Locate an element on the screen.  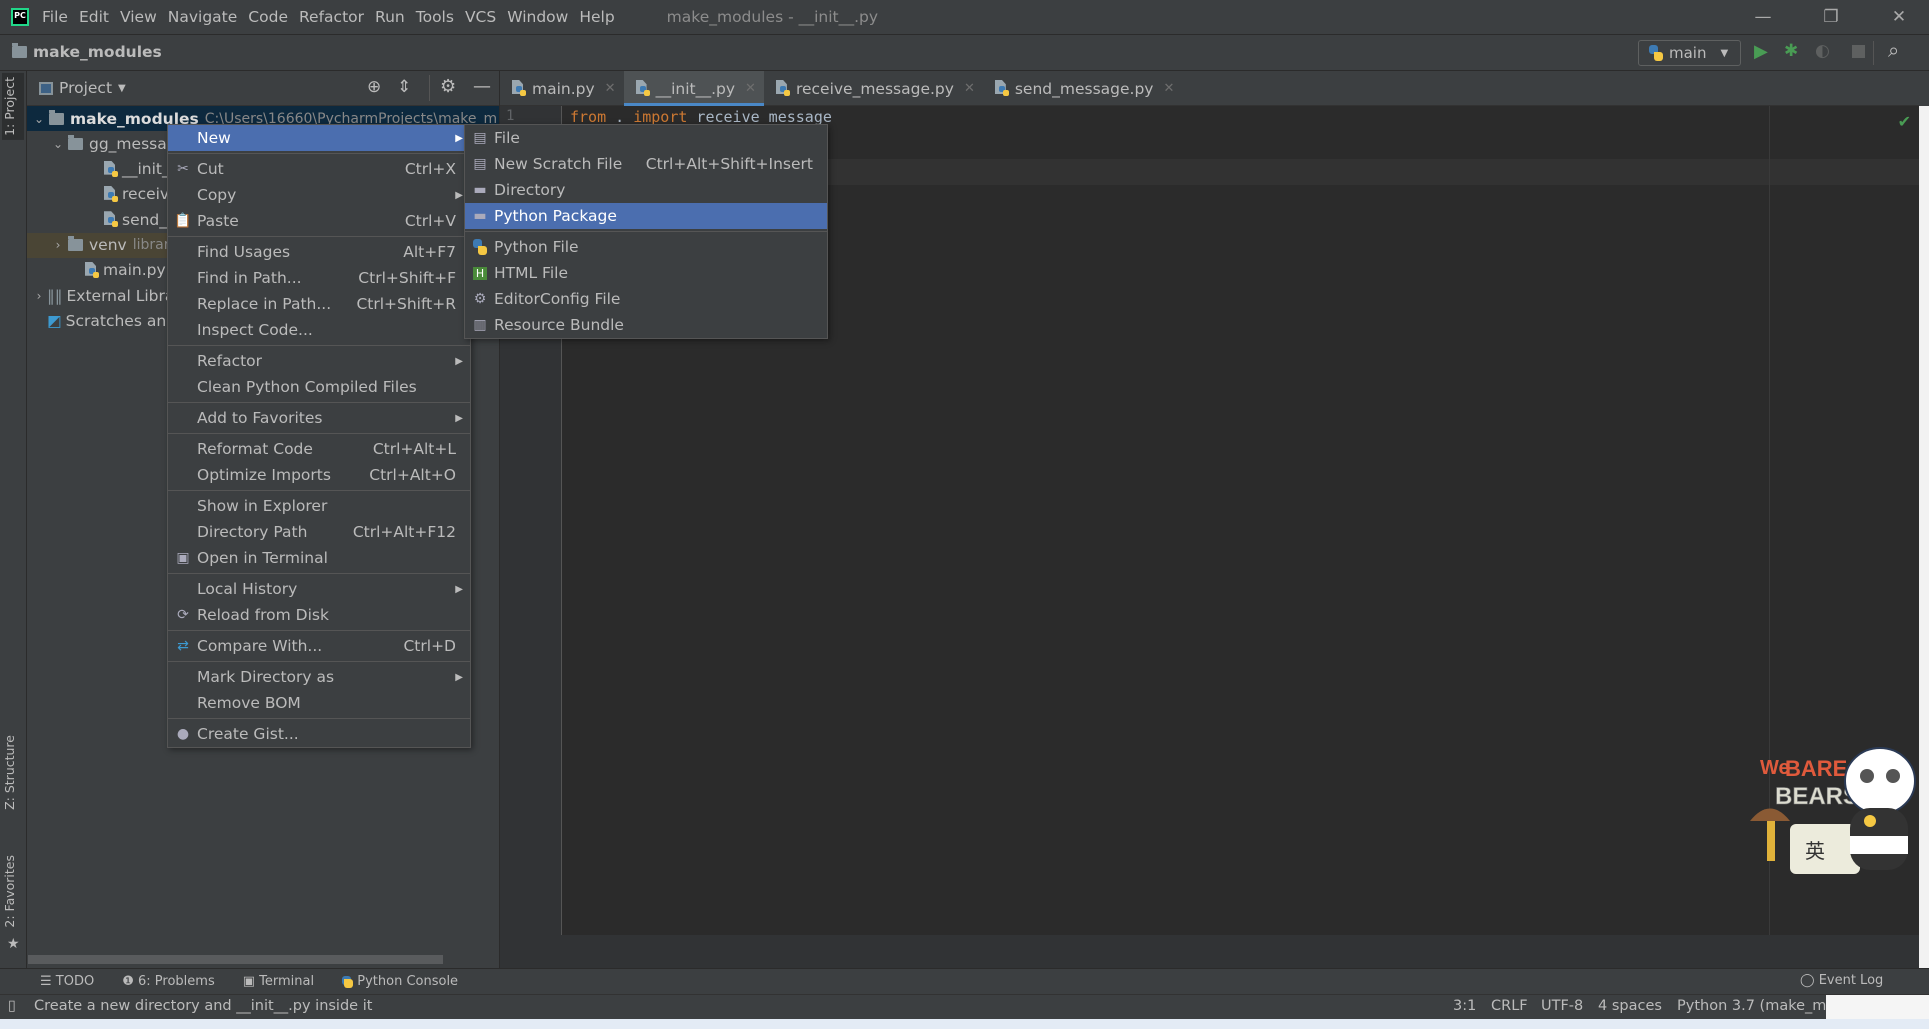
menu-item-mark-directory-as: Mark Directory as ▶ is located at coordinates (319, 677).